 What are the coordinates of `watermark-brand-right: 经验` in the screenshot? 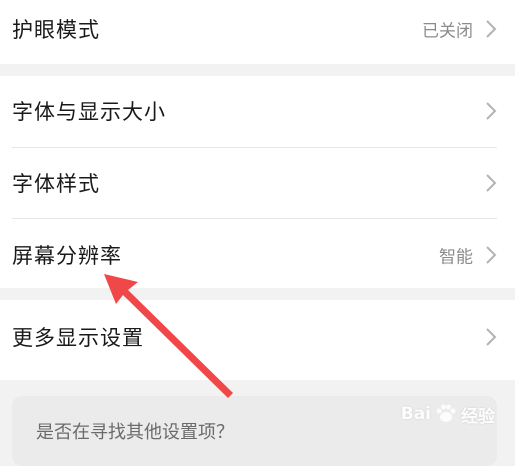 It's located at (478, 416).